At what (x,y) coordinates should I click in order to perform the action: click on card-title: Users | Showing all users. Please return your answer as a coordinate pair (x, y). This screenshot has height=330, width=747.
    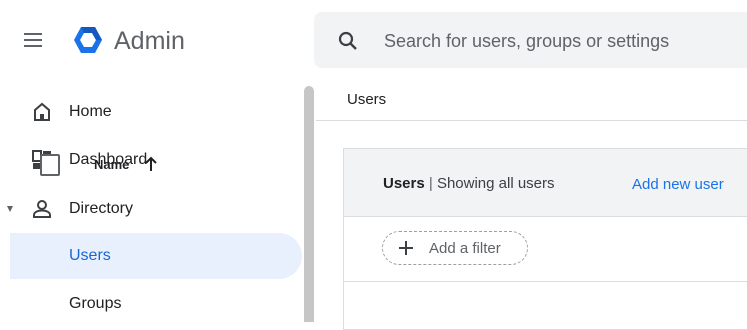
    Looking at the image, I should click on (469, 183).